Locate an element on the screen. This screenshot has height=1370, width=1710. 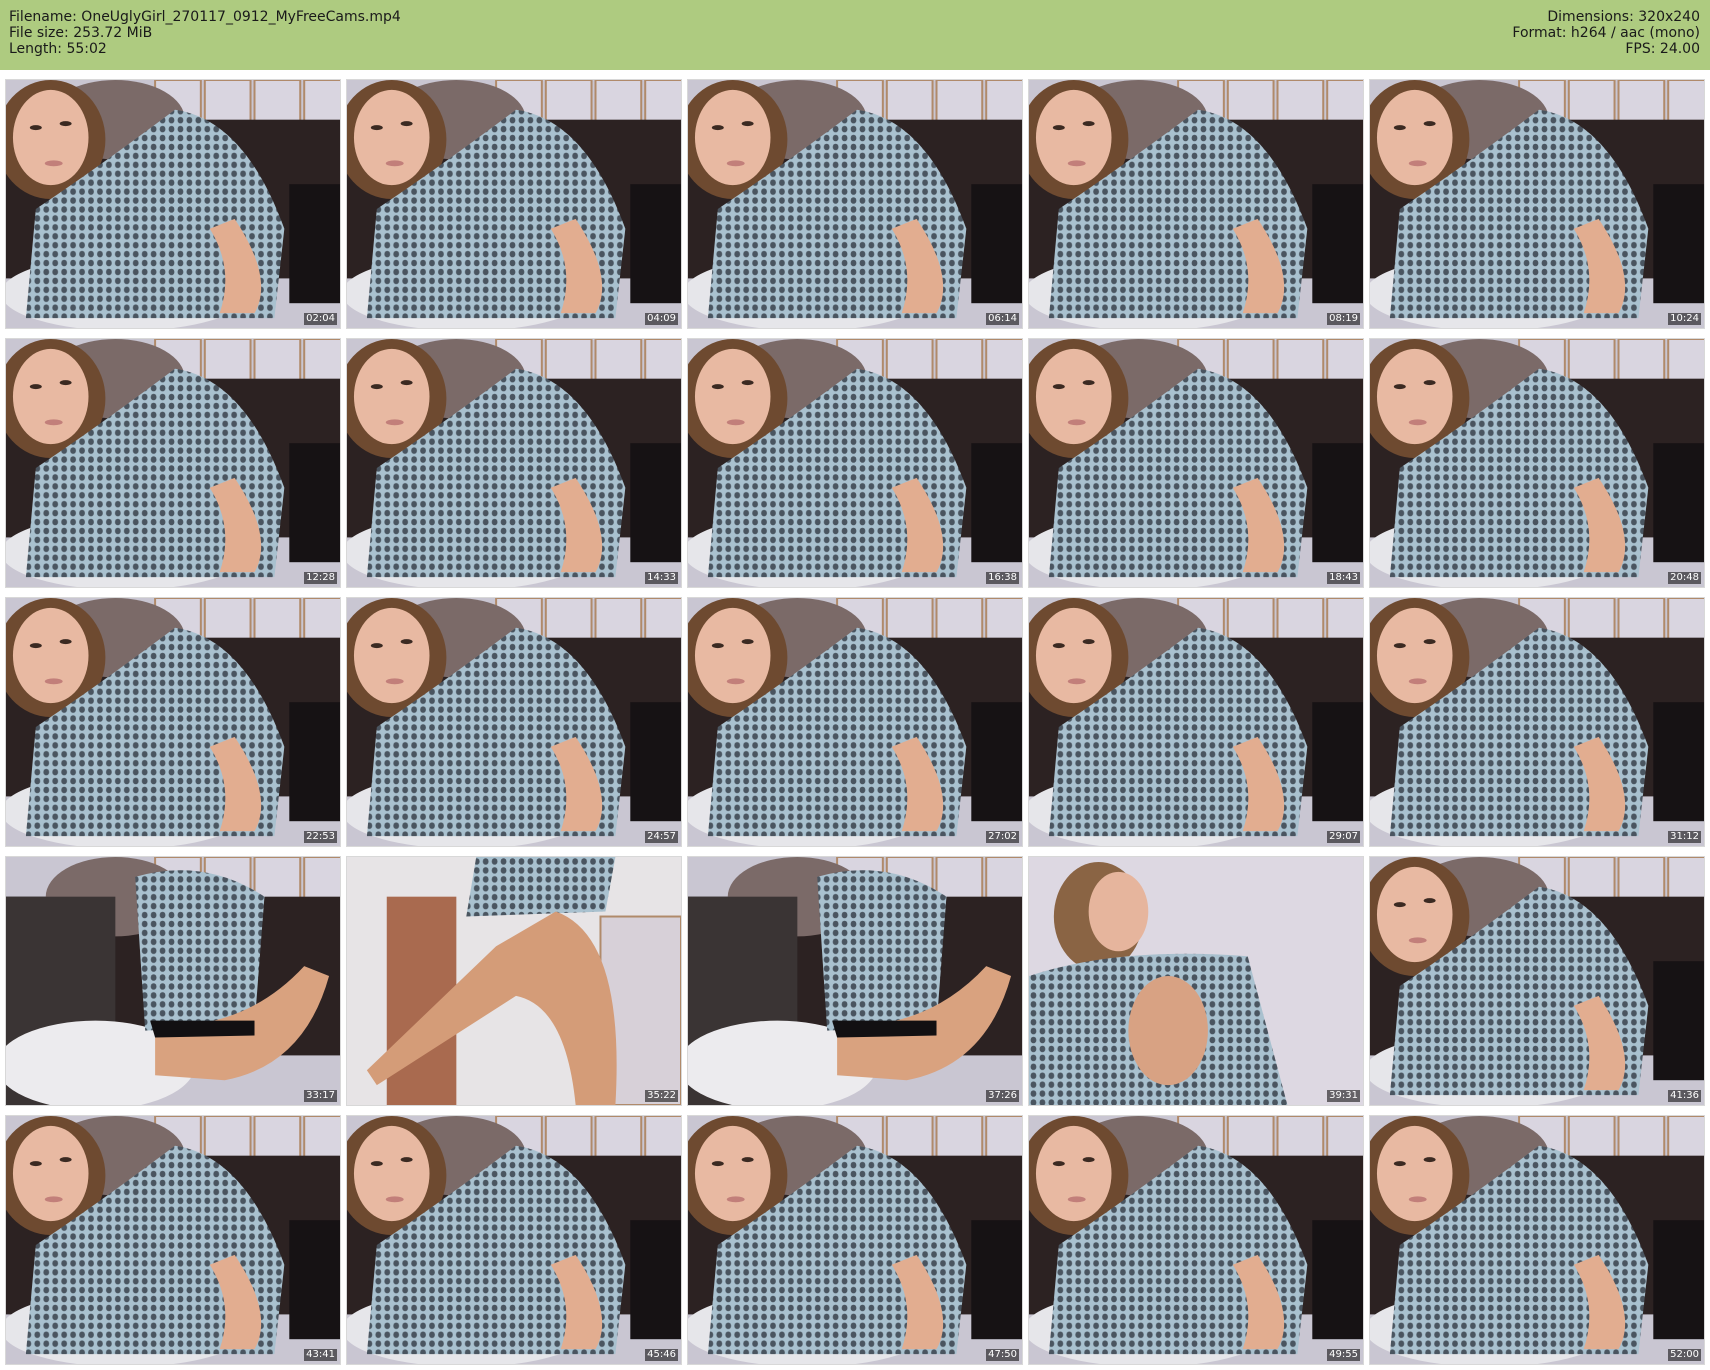
video-thumbnail: 14:33 is located at coordinates (514, 463).